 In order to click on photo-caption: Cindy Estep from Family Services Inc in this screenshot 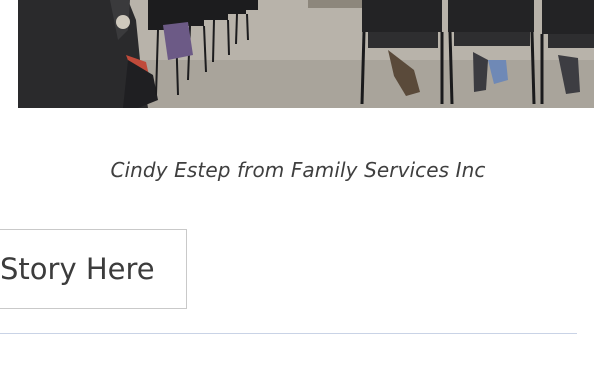, I will do `click(298, 170)`.